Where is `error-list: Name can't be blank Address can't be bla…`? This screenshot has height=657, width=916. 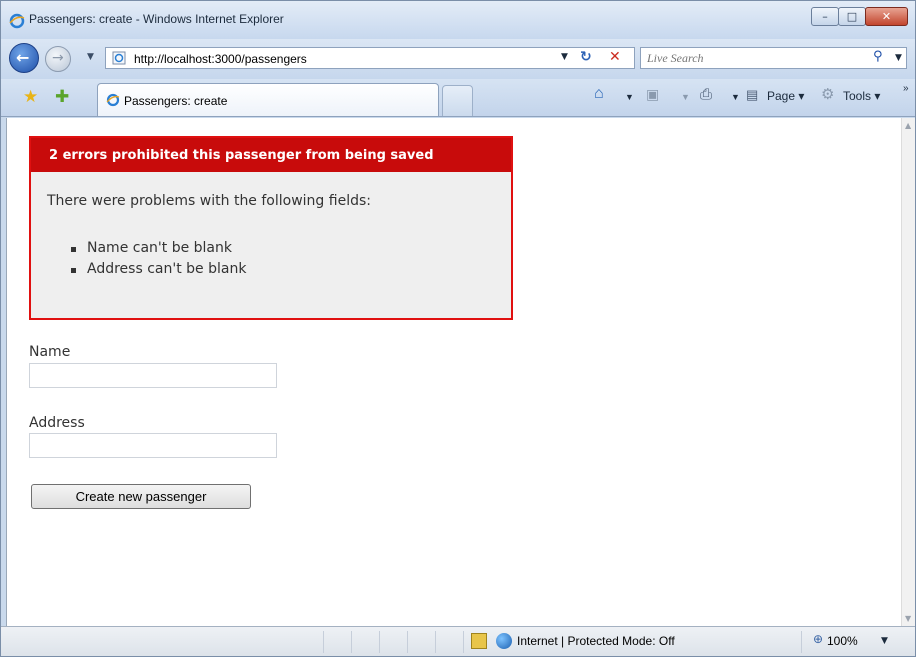 error-list: Name can't be blank Address can't be bla… is located at coordinates (159, 261).